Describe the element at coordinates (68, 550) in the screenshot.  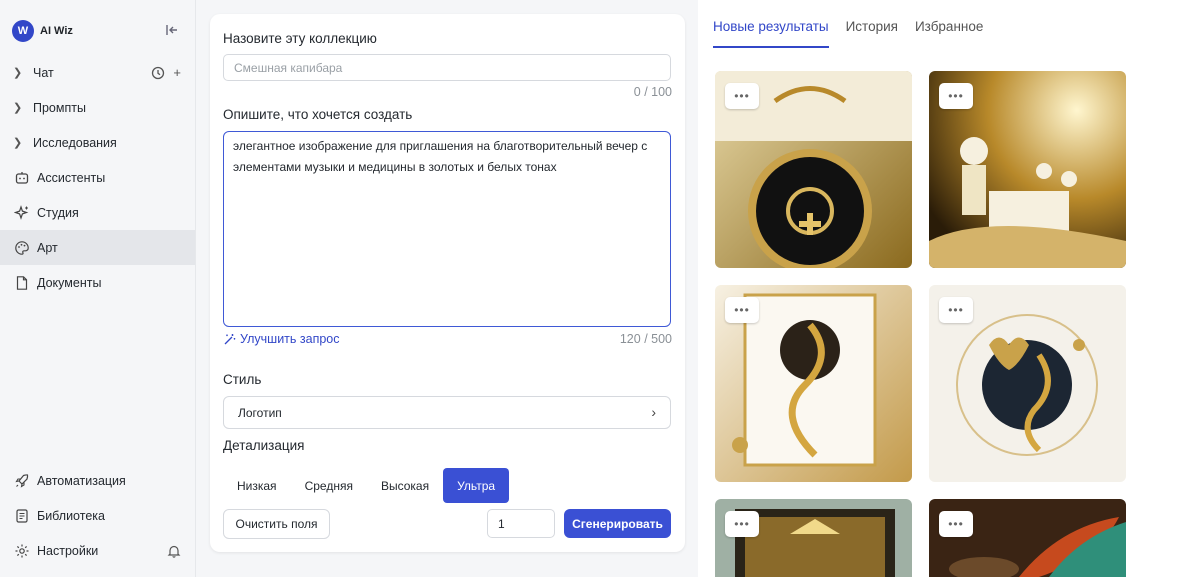
I see `sidebar-item-label: Настройки` at that location.